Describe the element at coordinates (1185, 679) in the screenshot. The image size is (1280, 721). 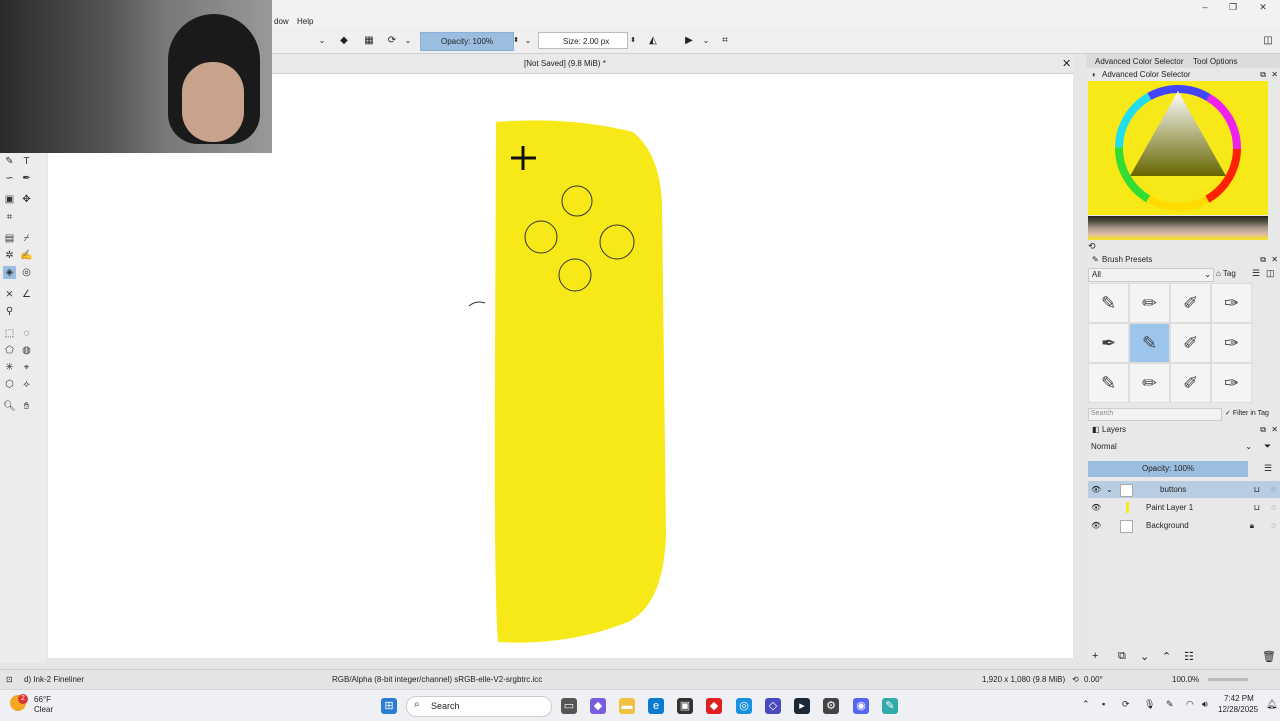
I see `zoom-value: 100.0%` at that location.